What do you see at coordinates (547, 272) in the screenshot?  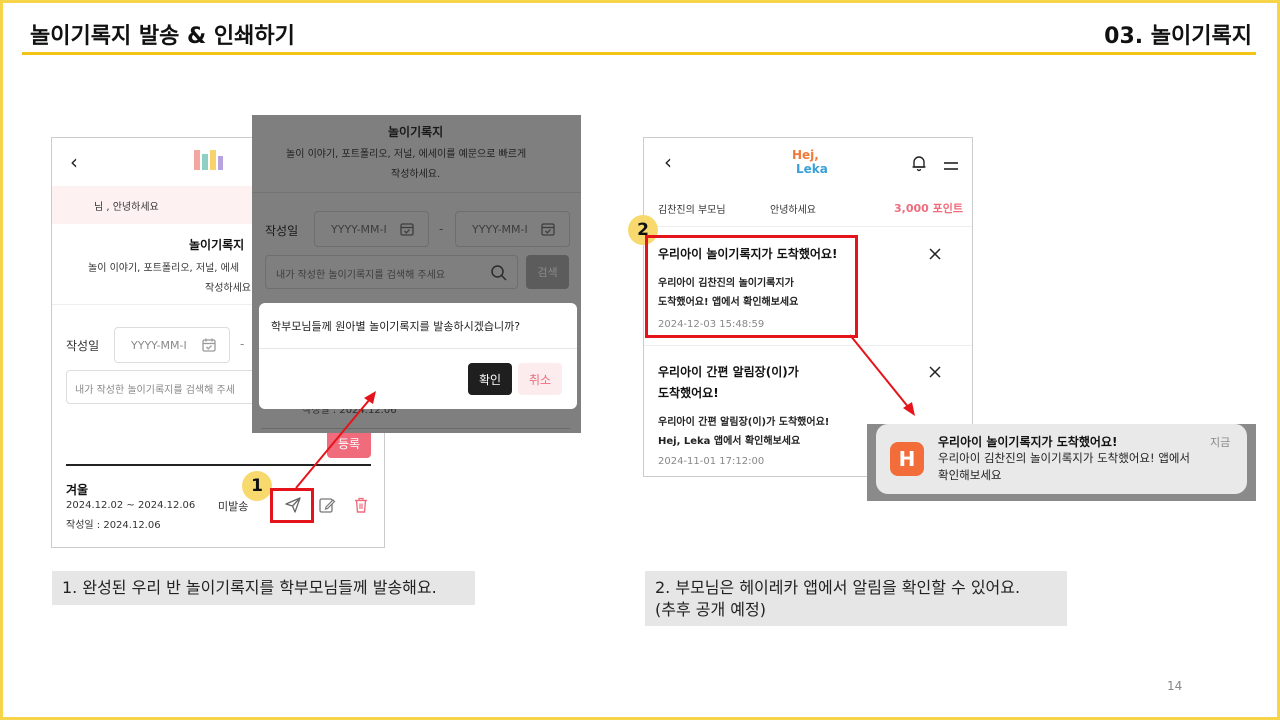 I see `overlay-search-button: 검색` at bounding box center [547, 272].